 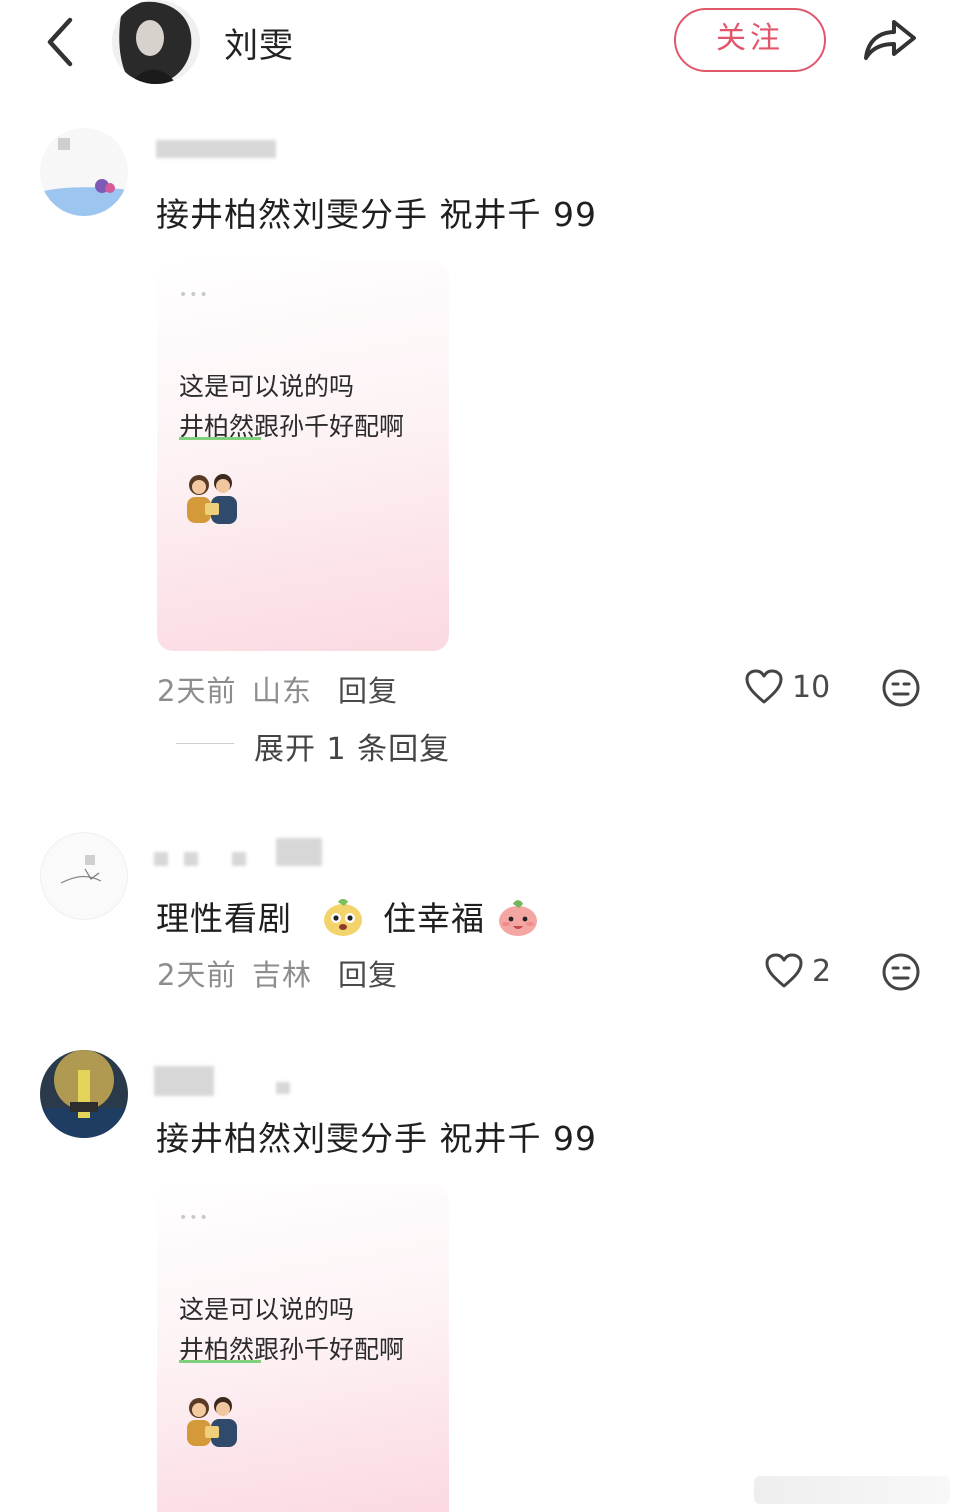 What do you see at coordinates (224, 918) in the screenshot?
I see `comment-text-part1: 理性看剧` at bounding box center [224, 918].